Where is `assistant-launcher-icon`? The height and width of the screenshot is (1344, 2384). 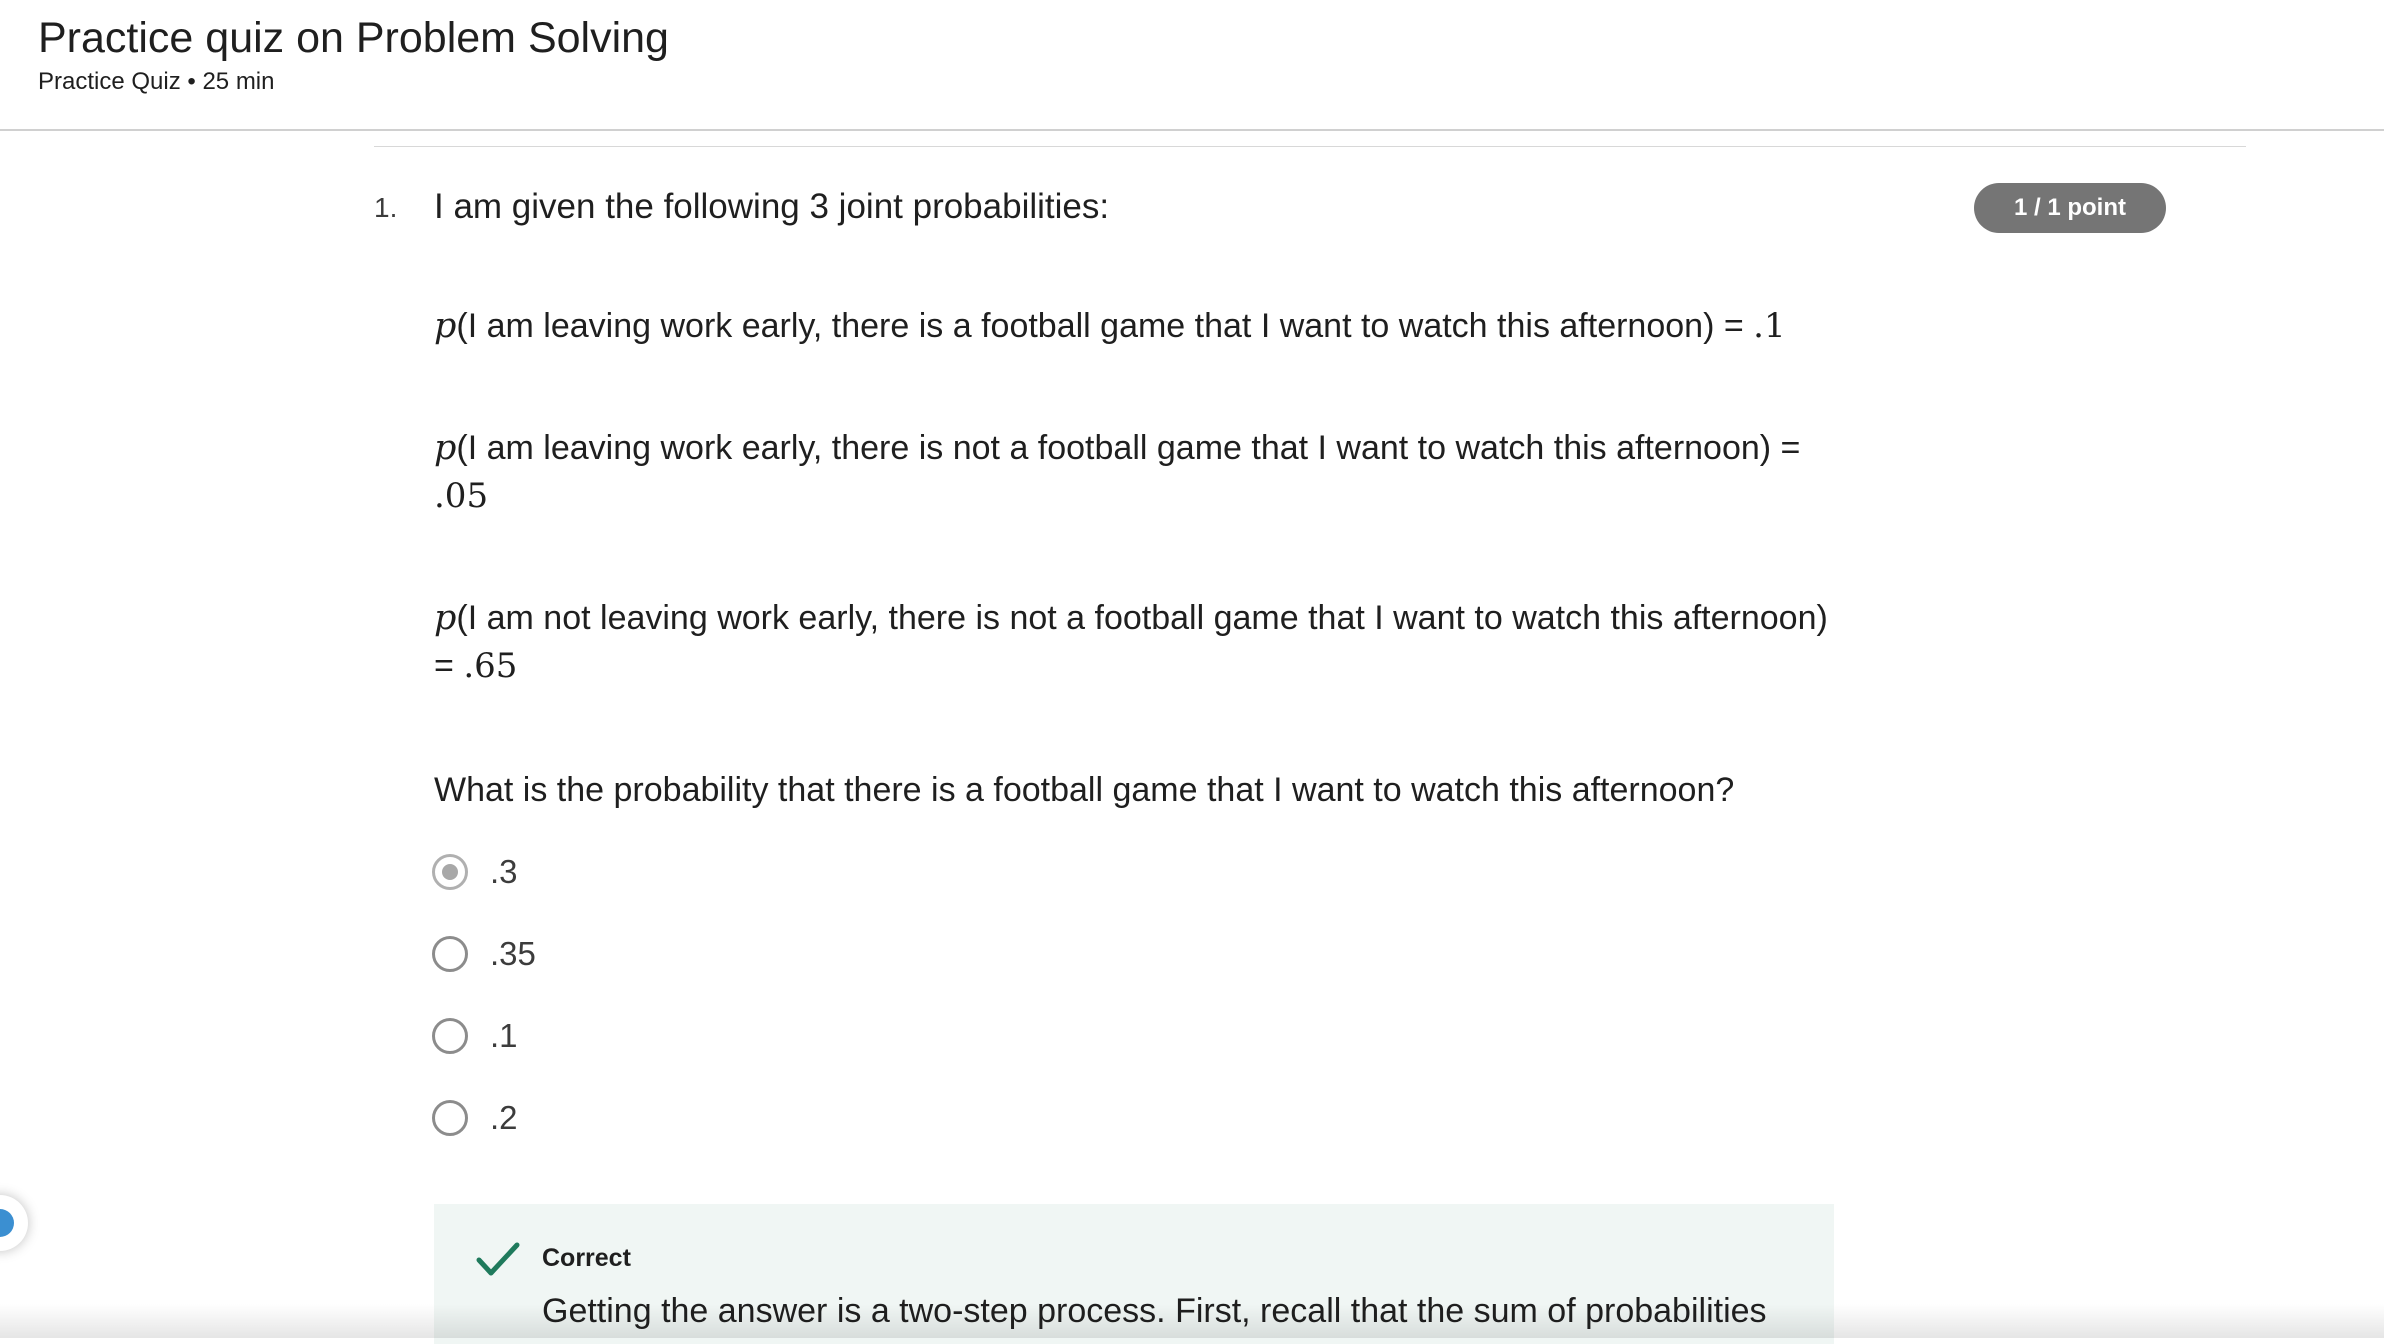
assistant-launcher-icon is located at coordinates (14, 1223).